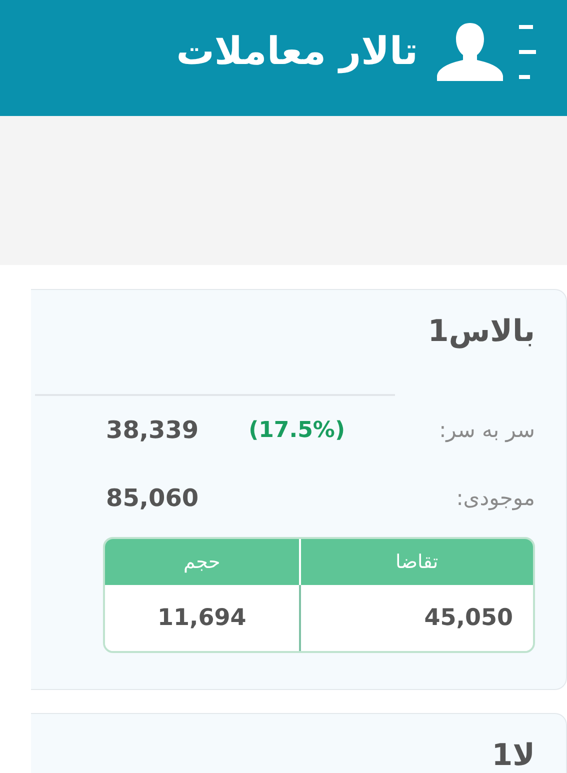 The image size is (567, 773). What do you see at coordinates (296, 430) in the screenshot?
I see `change-percent: (17.5%)` at bounding box center [296, 430].